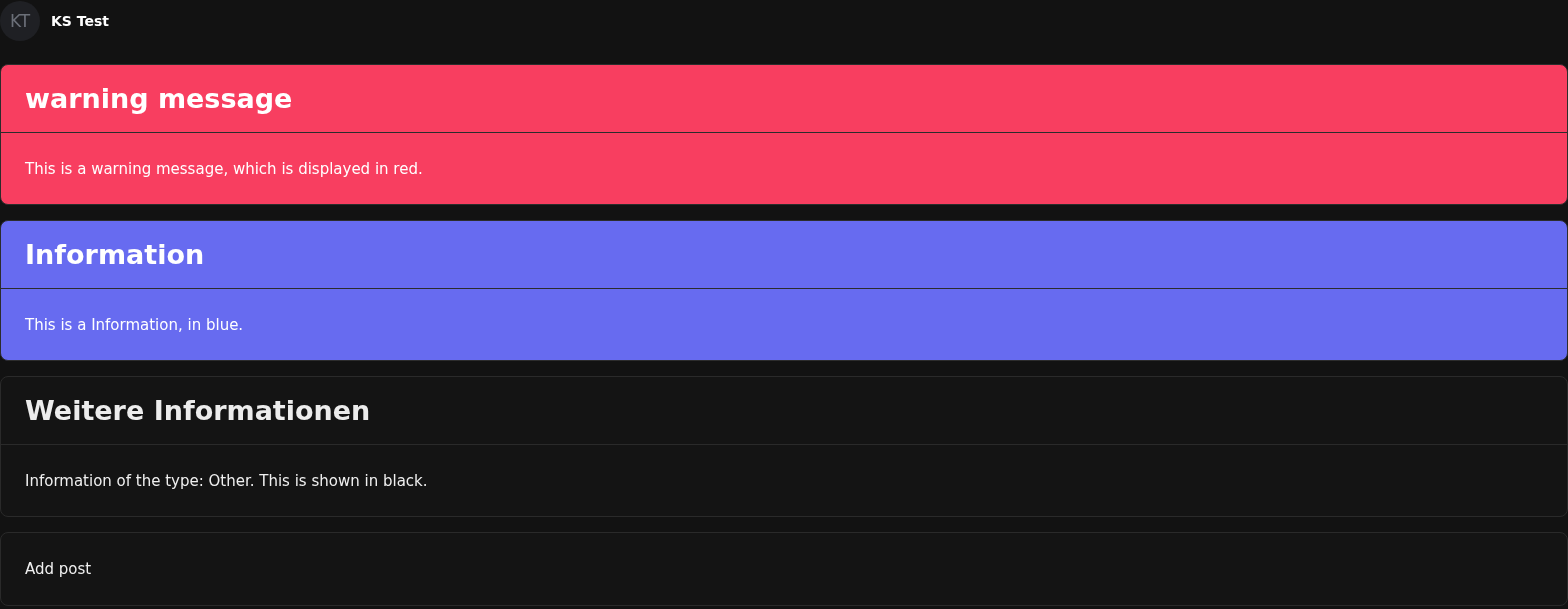  I want to click on message-text: This is a Information, in blue., so click(135, 325).